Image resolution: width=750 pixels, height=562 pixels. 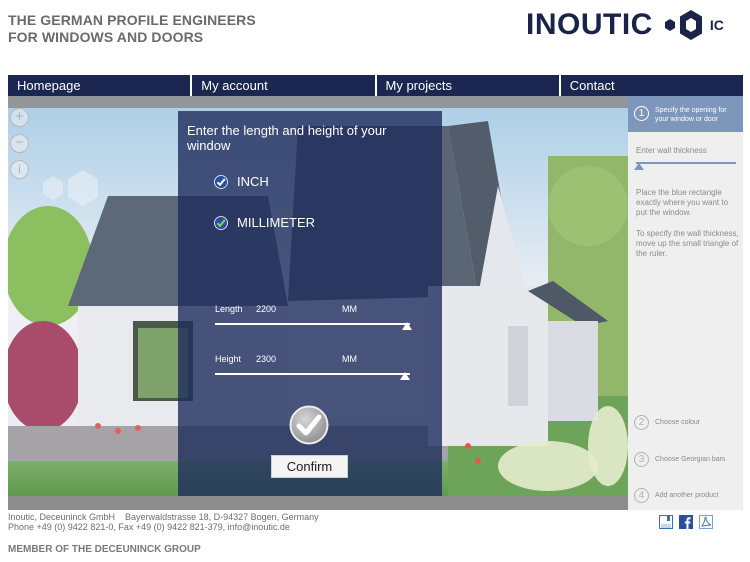 What do you see at coordinates (318, 102) in the screenshot?
I see `stage-top-bar` at bounding box center [318, 102].